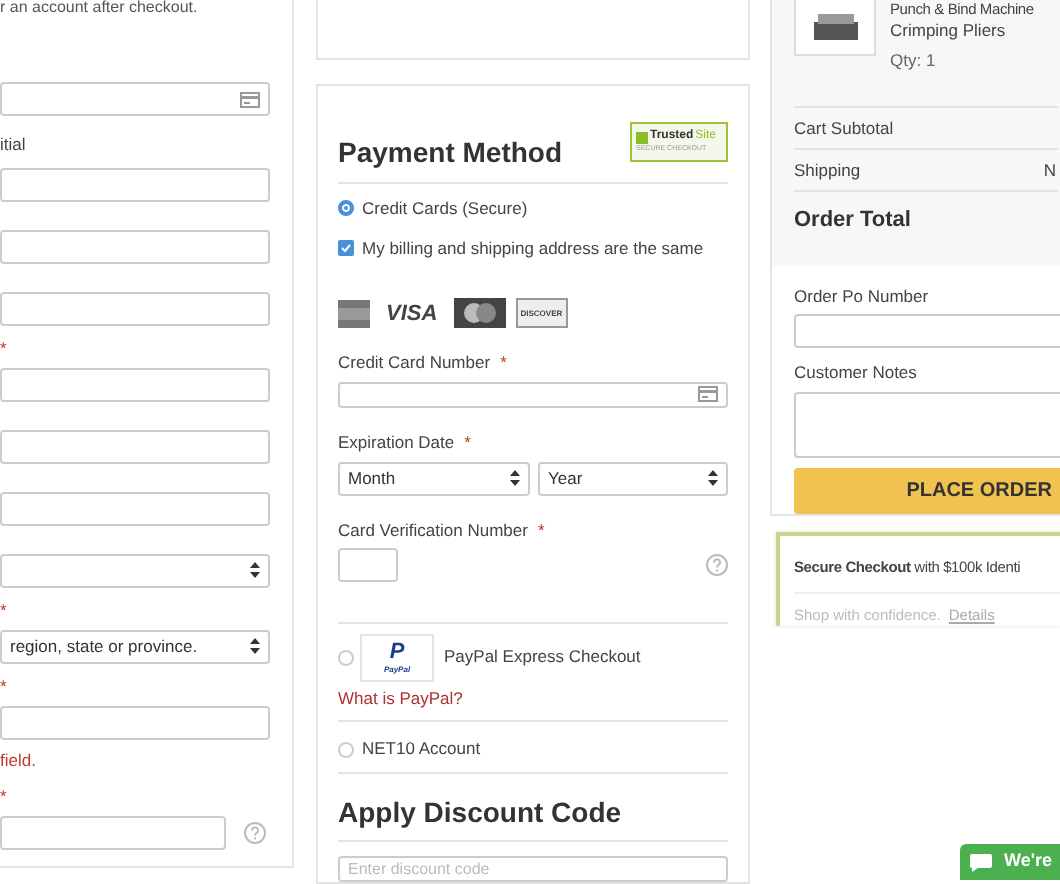 The width and height of the screenshot is (1060, 884). What do you see at coordinates (853, 221) in the screenshot?
I see `order-total-label: Order Total` at bounding box center [853, 221].